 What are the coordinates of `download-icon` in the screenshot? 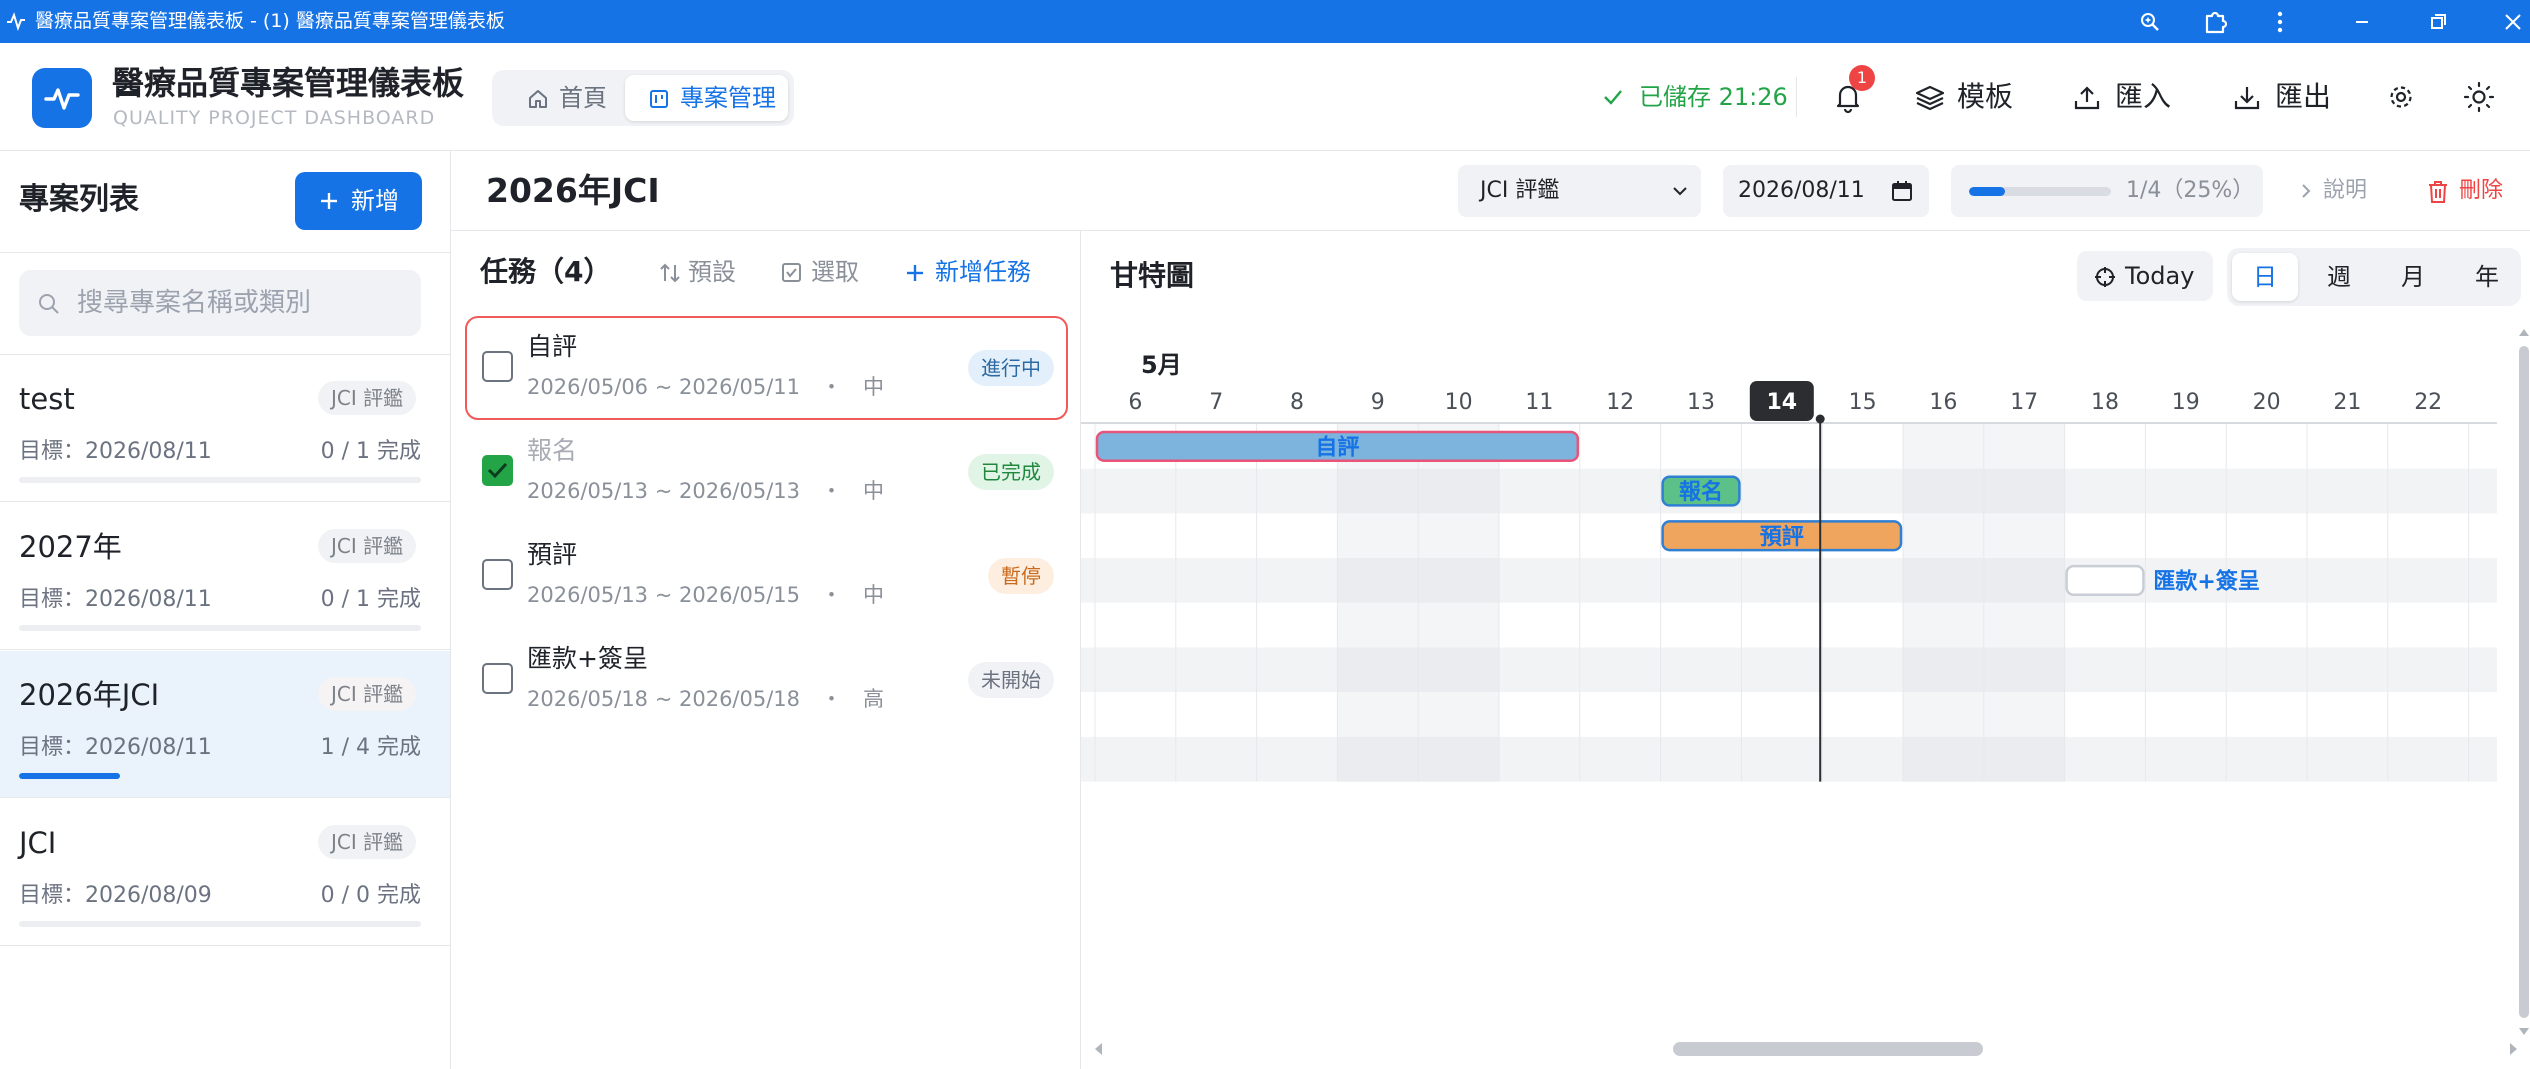 It's located at (2247, 98).